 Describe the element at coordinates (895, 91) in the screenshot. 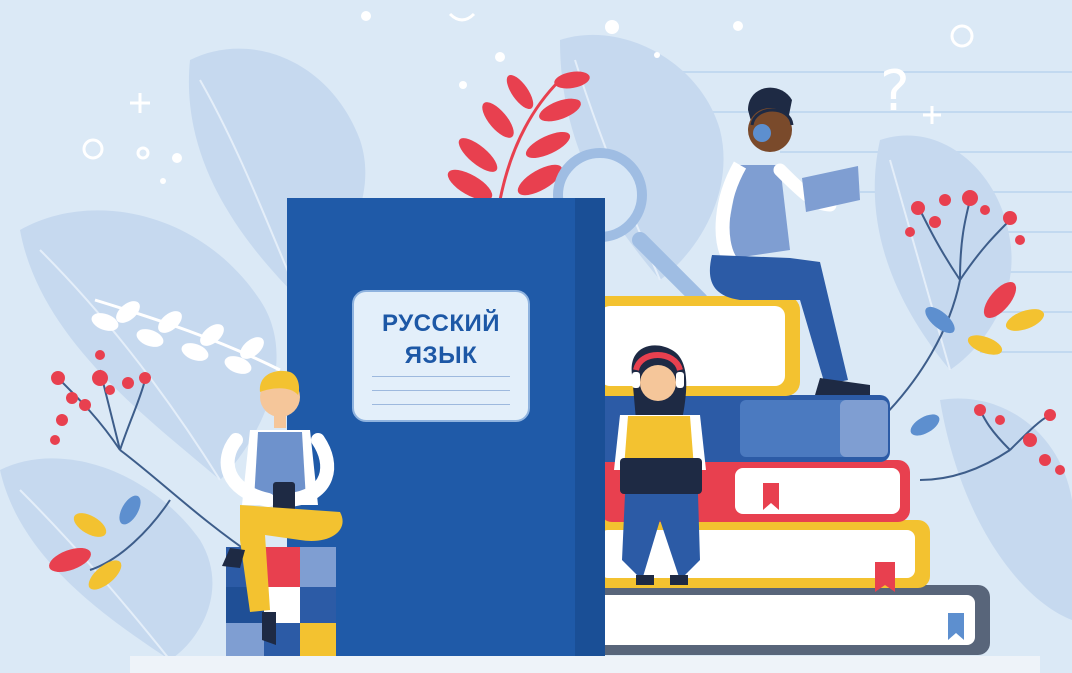

I see `question-mark-icon: ?` at that location.